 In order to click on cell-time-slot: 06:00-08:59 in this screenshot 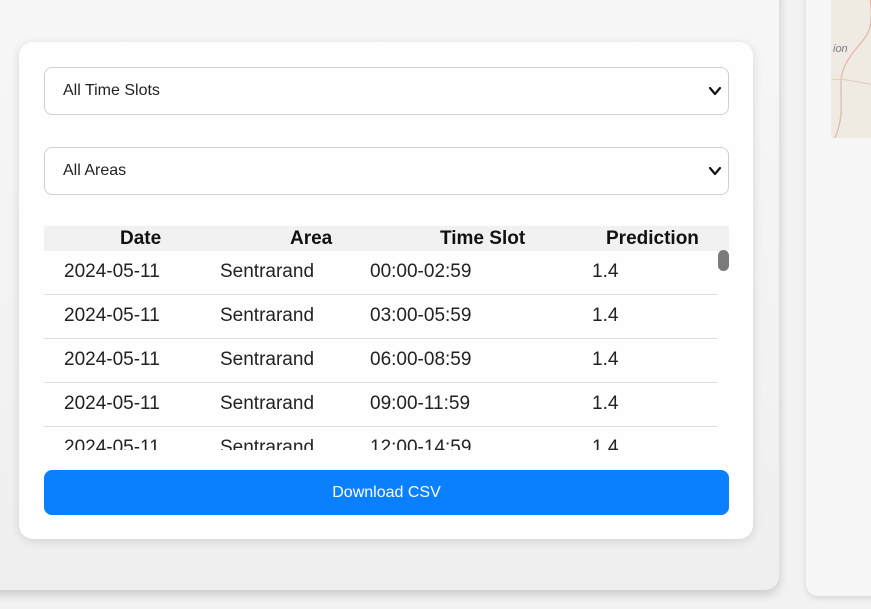, I will do `click(421, 359)`.